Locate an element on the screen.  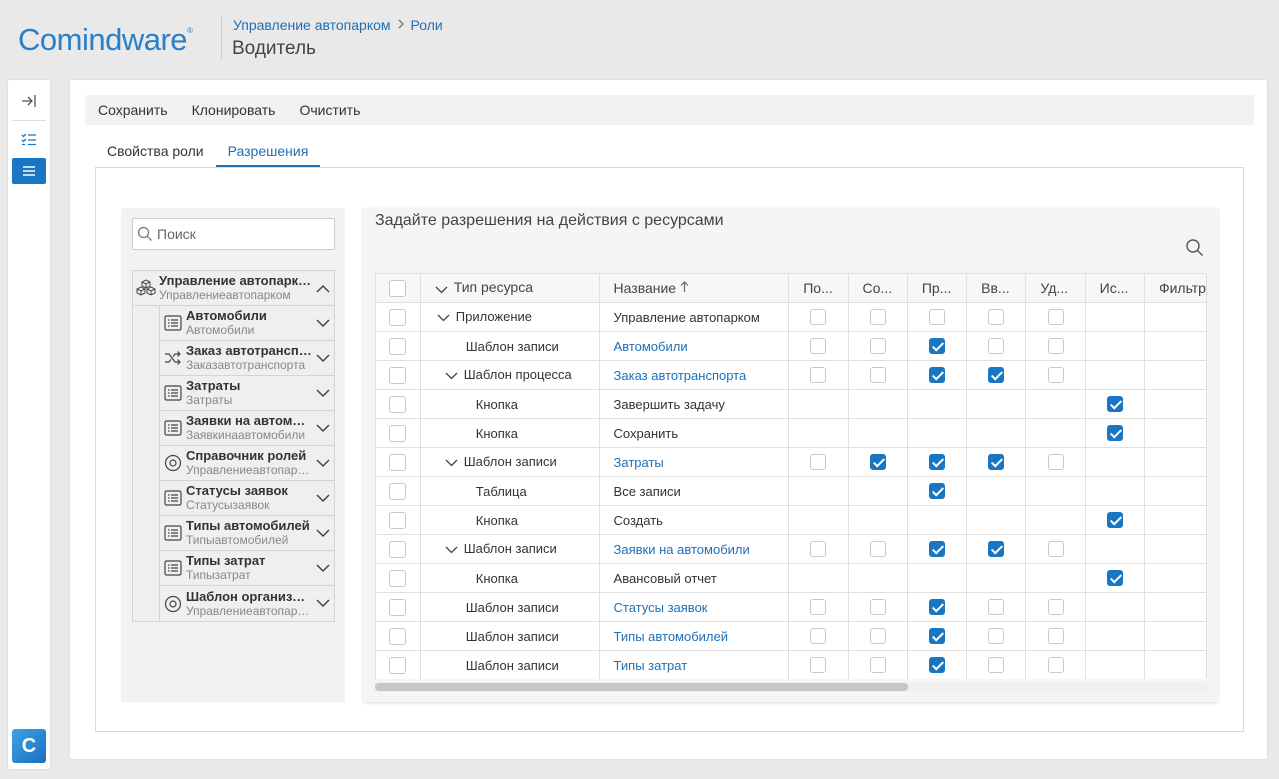
table-row: Шаблон записи Заявки на автомобили is located at coordinates (791, 549).